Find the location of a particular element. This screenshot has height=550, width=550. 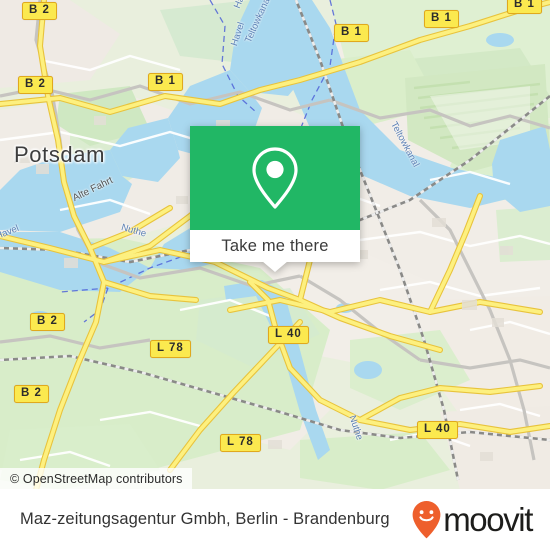

callout-action-bar: Take me there is located at coordinates (275, 246).